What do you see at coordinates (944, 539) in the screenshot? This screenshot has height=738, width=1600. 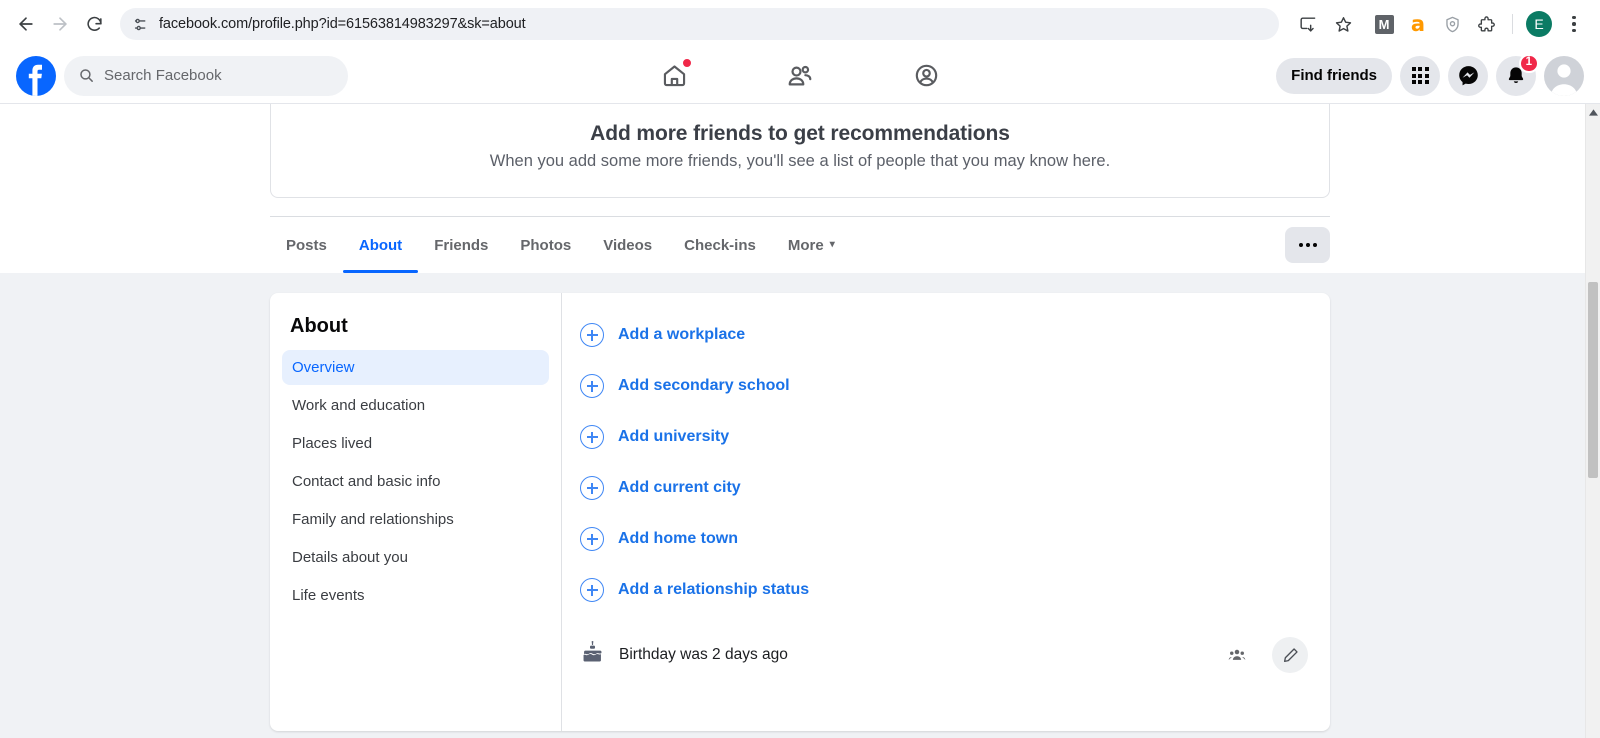 I see `add-home-town-row: Add home town` at bounding box center [944, 539].